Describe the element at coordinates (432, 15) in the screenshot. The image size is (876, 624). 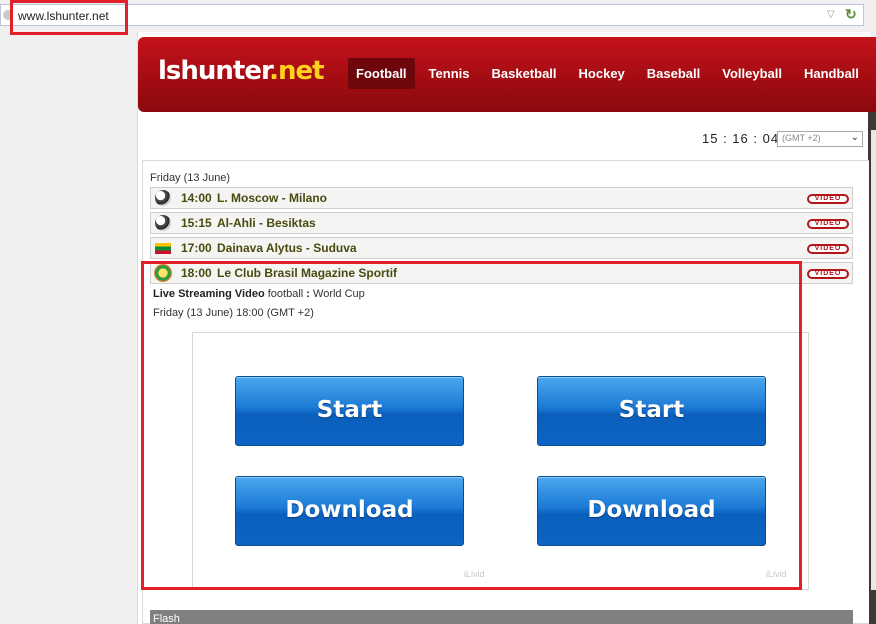
I see `url-field: www.lshunter.net ▽ ↻` at that location.